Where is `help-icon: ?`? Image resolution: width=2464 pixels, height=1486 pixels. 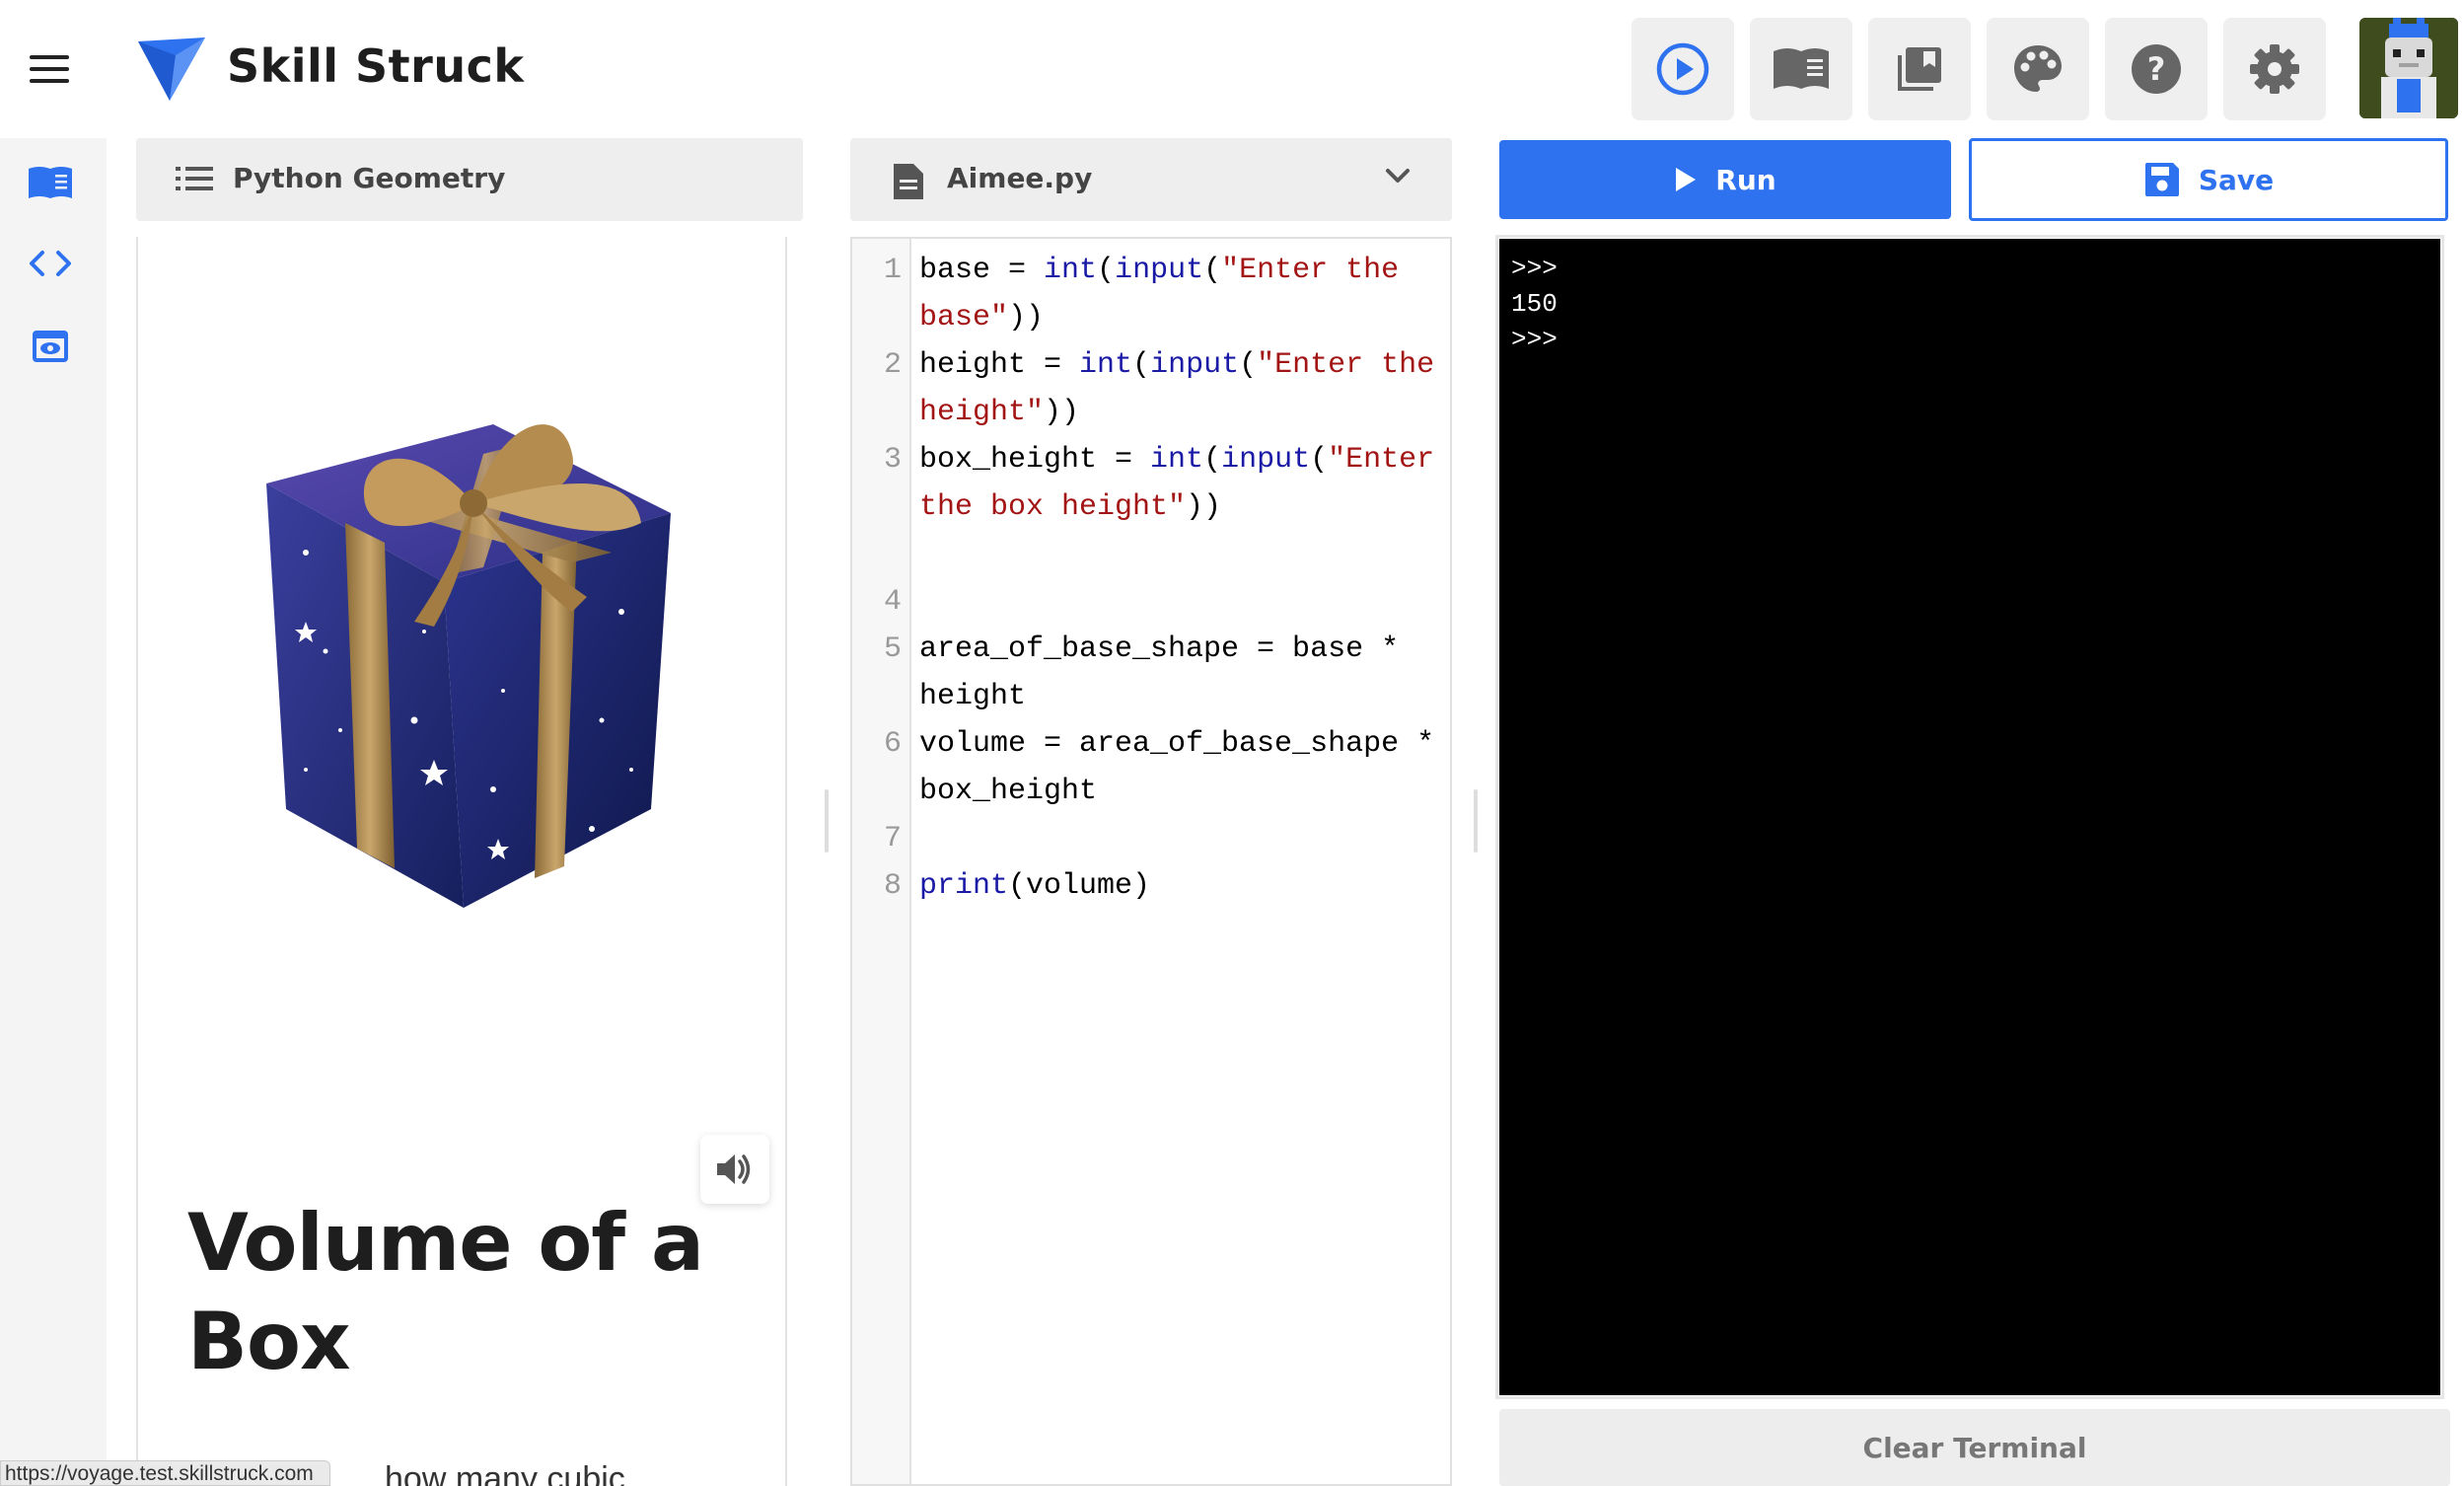 help-icon: ? is located at coordinates (2156, 69).